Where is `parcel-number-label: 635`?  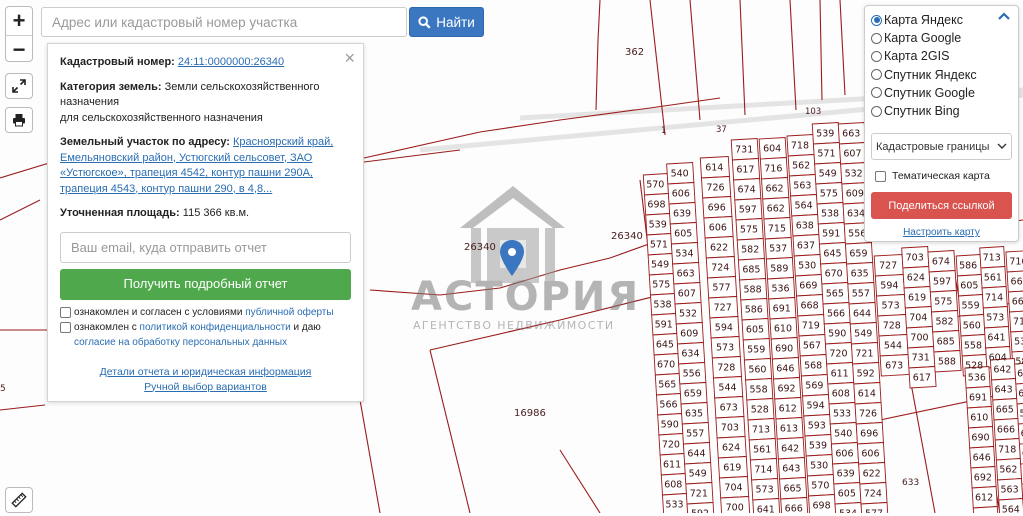 parcel-number-label: 635 is located at coordinates (694, 414).